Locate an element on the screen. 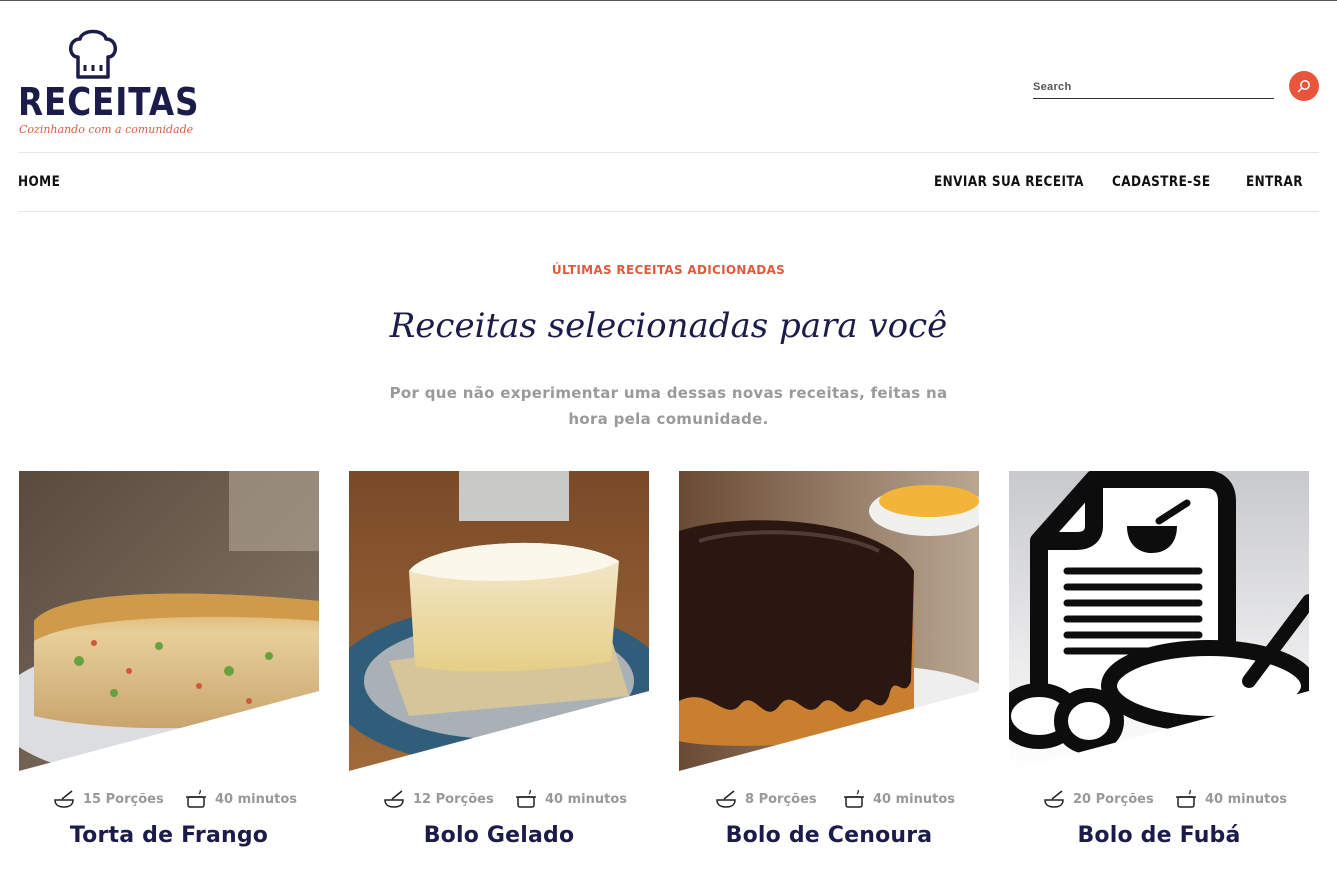  recipe-card: 12 Porções 40 minutos Bolo Gelado is located at coordinates (499, 671).